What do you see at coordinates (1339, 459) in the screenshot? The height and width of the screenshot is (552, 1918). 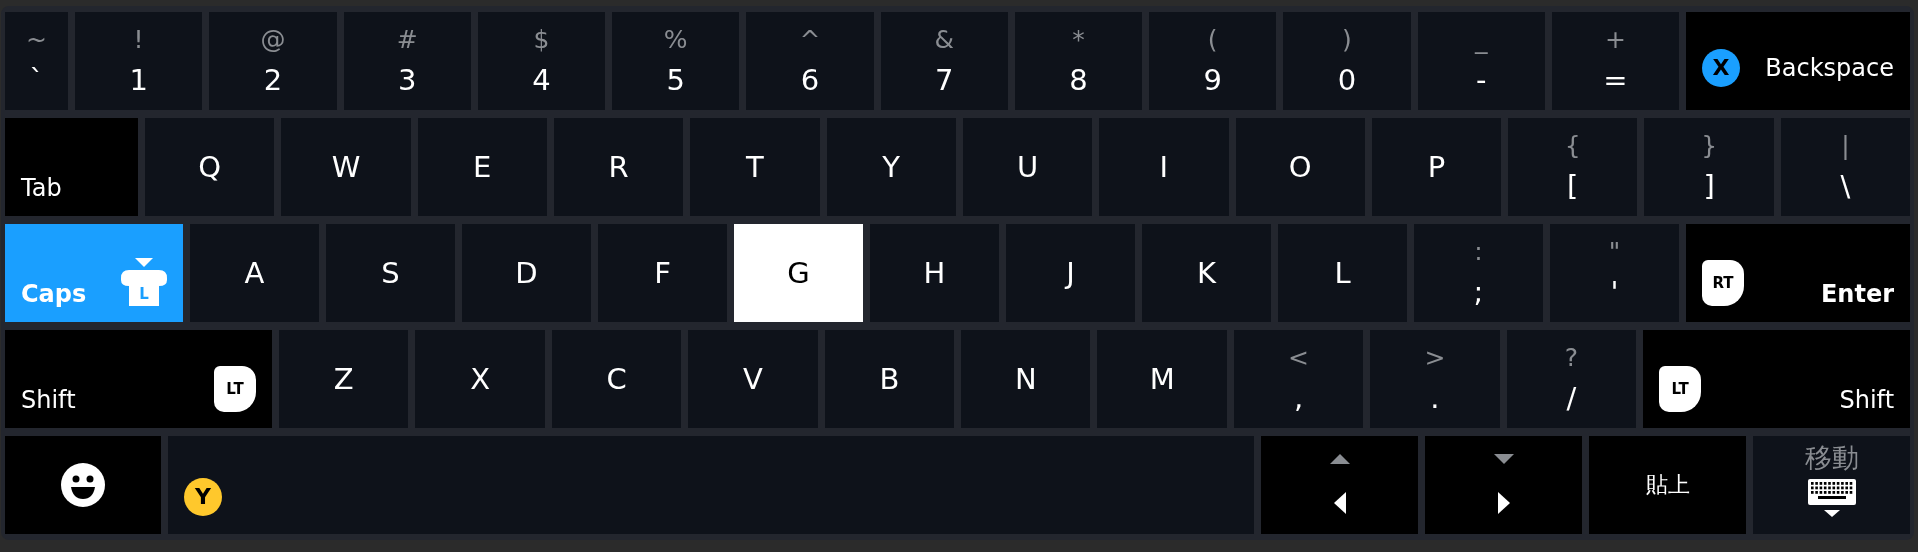 I see `up-triangle-icon` at bounding box center [1339, 459].